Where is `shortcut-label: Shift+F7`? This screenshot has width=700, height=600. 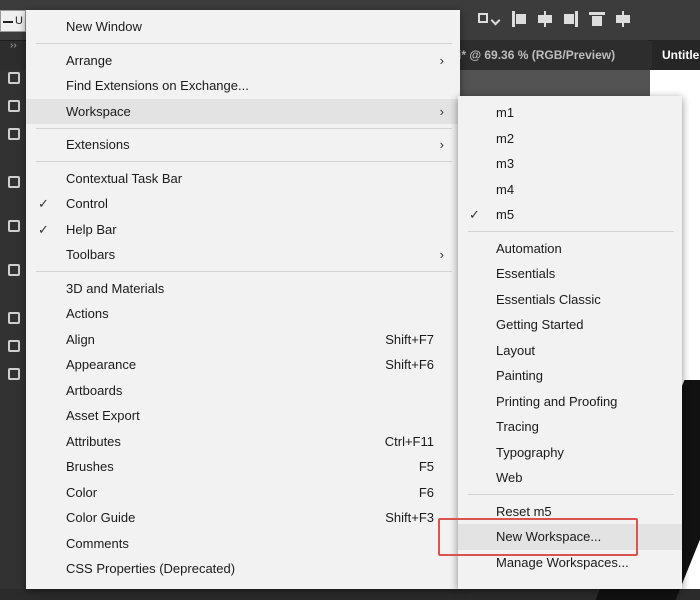 shortcut-label: Shift+F7 is located at coordinates (409, 339).